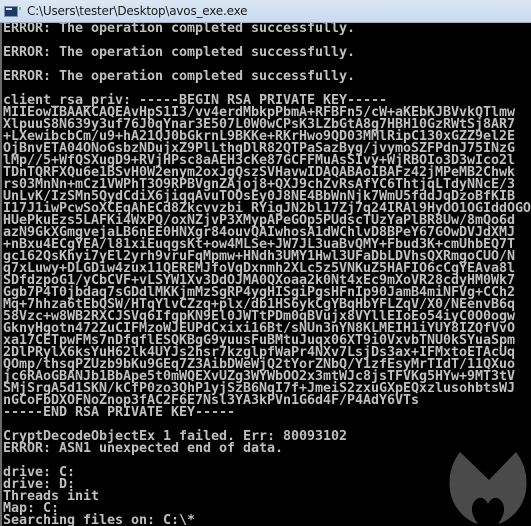  I want to click on logo-shape, so click(488, 488).